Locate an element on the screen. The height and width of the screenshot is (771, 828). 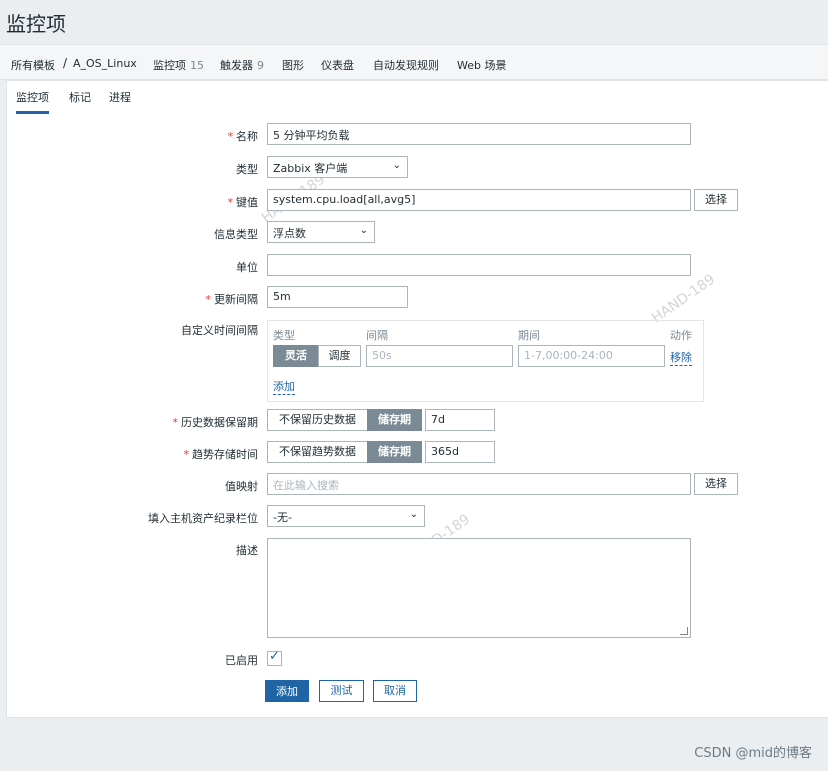
enabled-label: 已启用 is located at coordinates (241, 660).